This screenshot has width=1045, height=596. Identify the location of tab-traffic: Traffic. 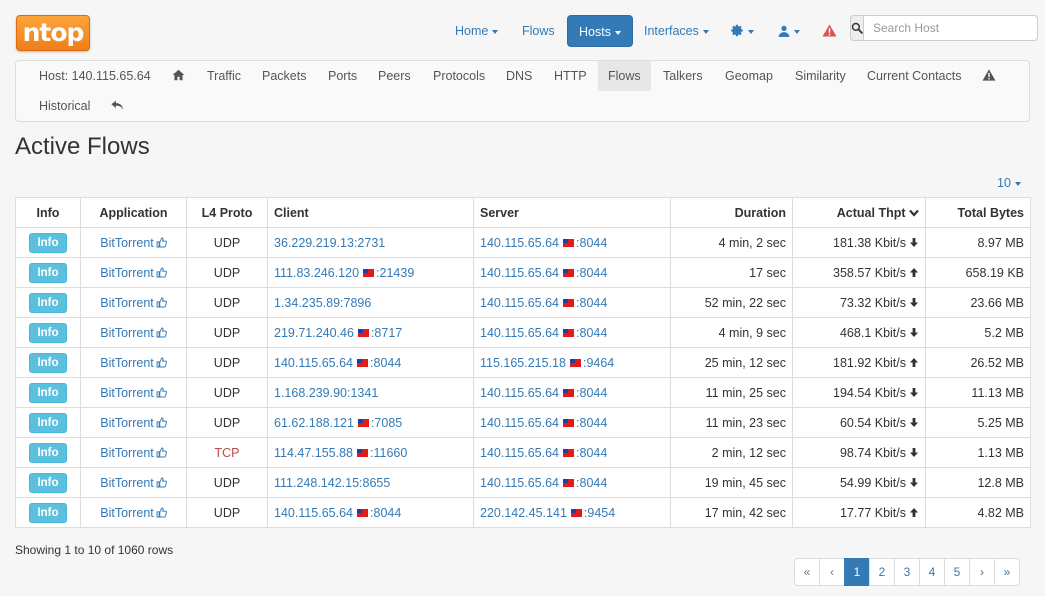
(224, 76).